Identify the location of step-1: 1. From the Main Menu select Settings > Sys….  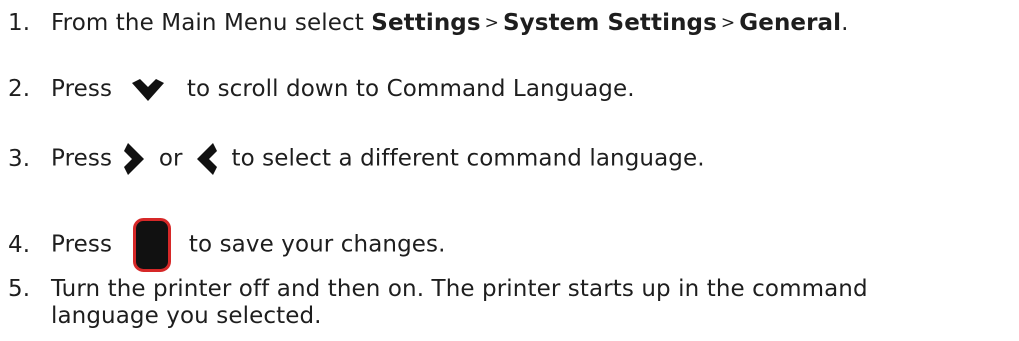
(510, 23).